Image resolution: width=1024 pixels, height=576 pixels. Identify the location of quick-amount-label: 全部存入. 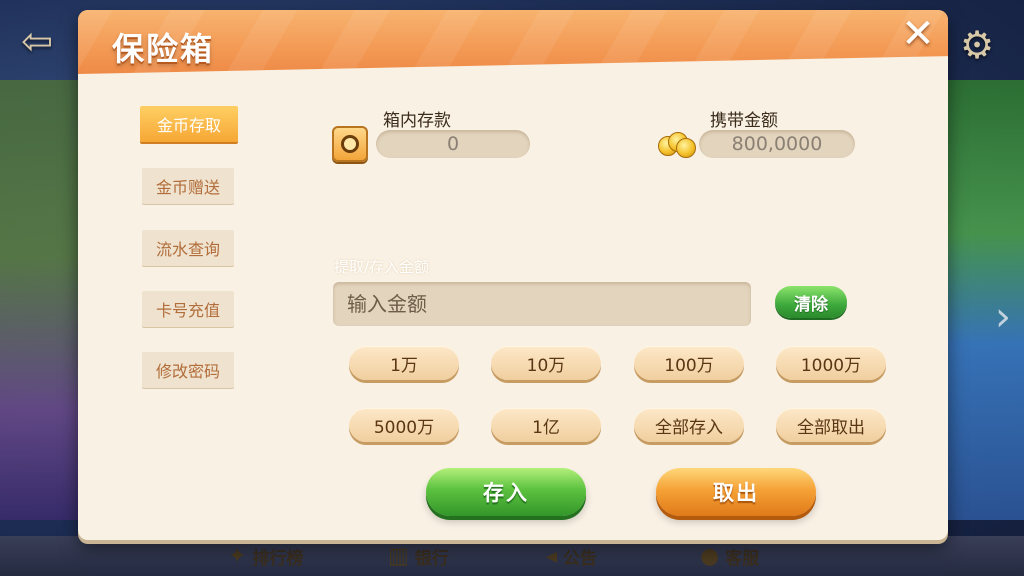
(689, 427).